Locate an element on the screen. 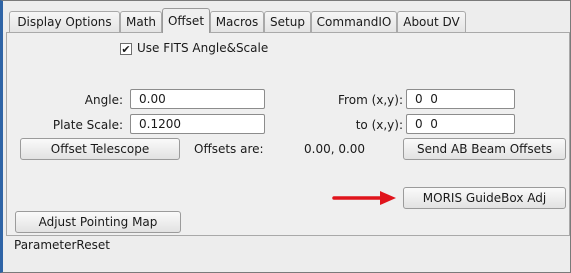  adjust-pointing-map-button: Adjust Pointing Map is located at coordinates (98, 222).